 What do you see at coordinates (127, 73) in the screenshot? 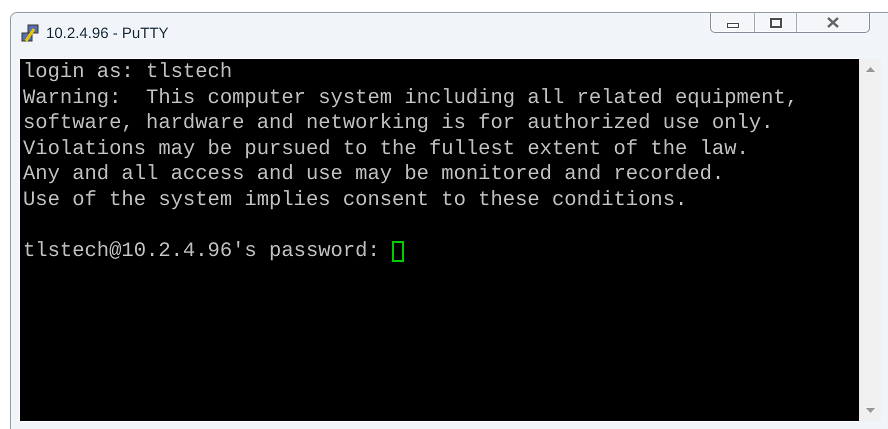
I see `terminal-line: login as: tlstech` at bounding box center [127, 73].